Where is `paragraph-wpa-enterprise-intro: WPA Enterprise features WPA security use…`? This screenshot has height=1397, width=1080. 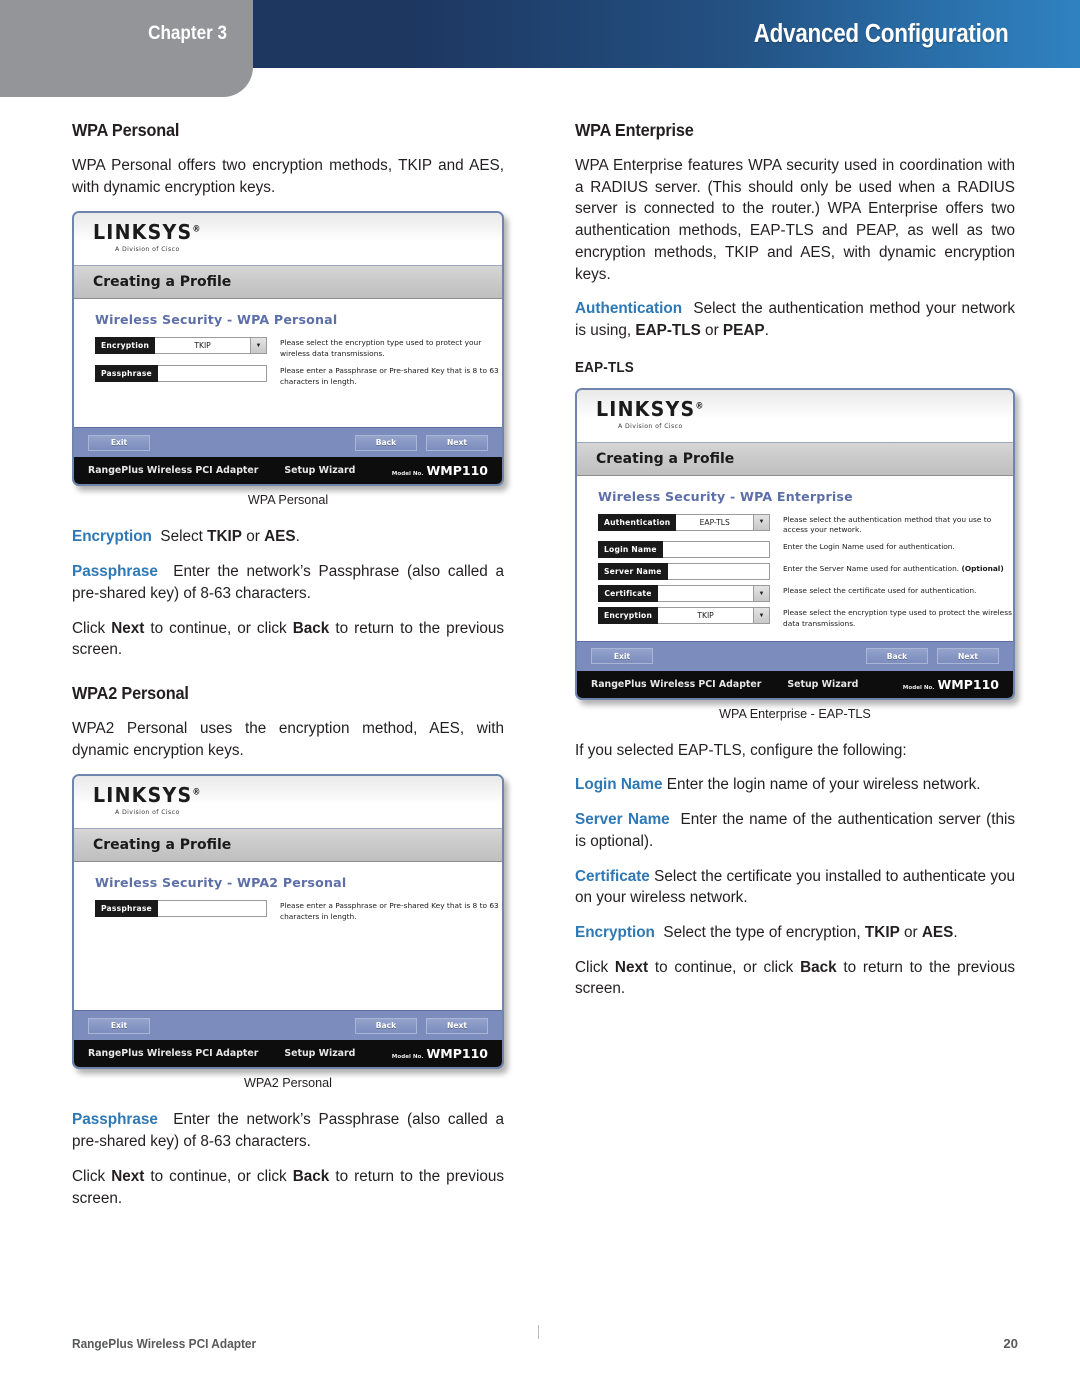 paragraph-wpa-enterprise-intro: WPA Enterprise features WPA security use… is located at coordinates (795, 220).